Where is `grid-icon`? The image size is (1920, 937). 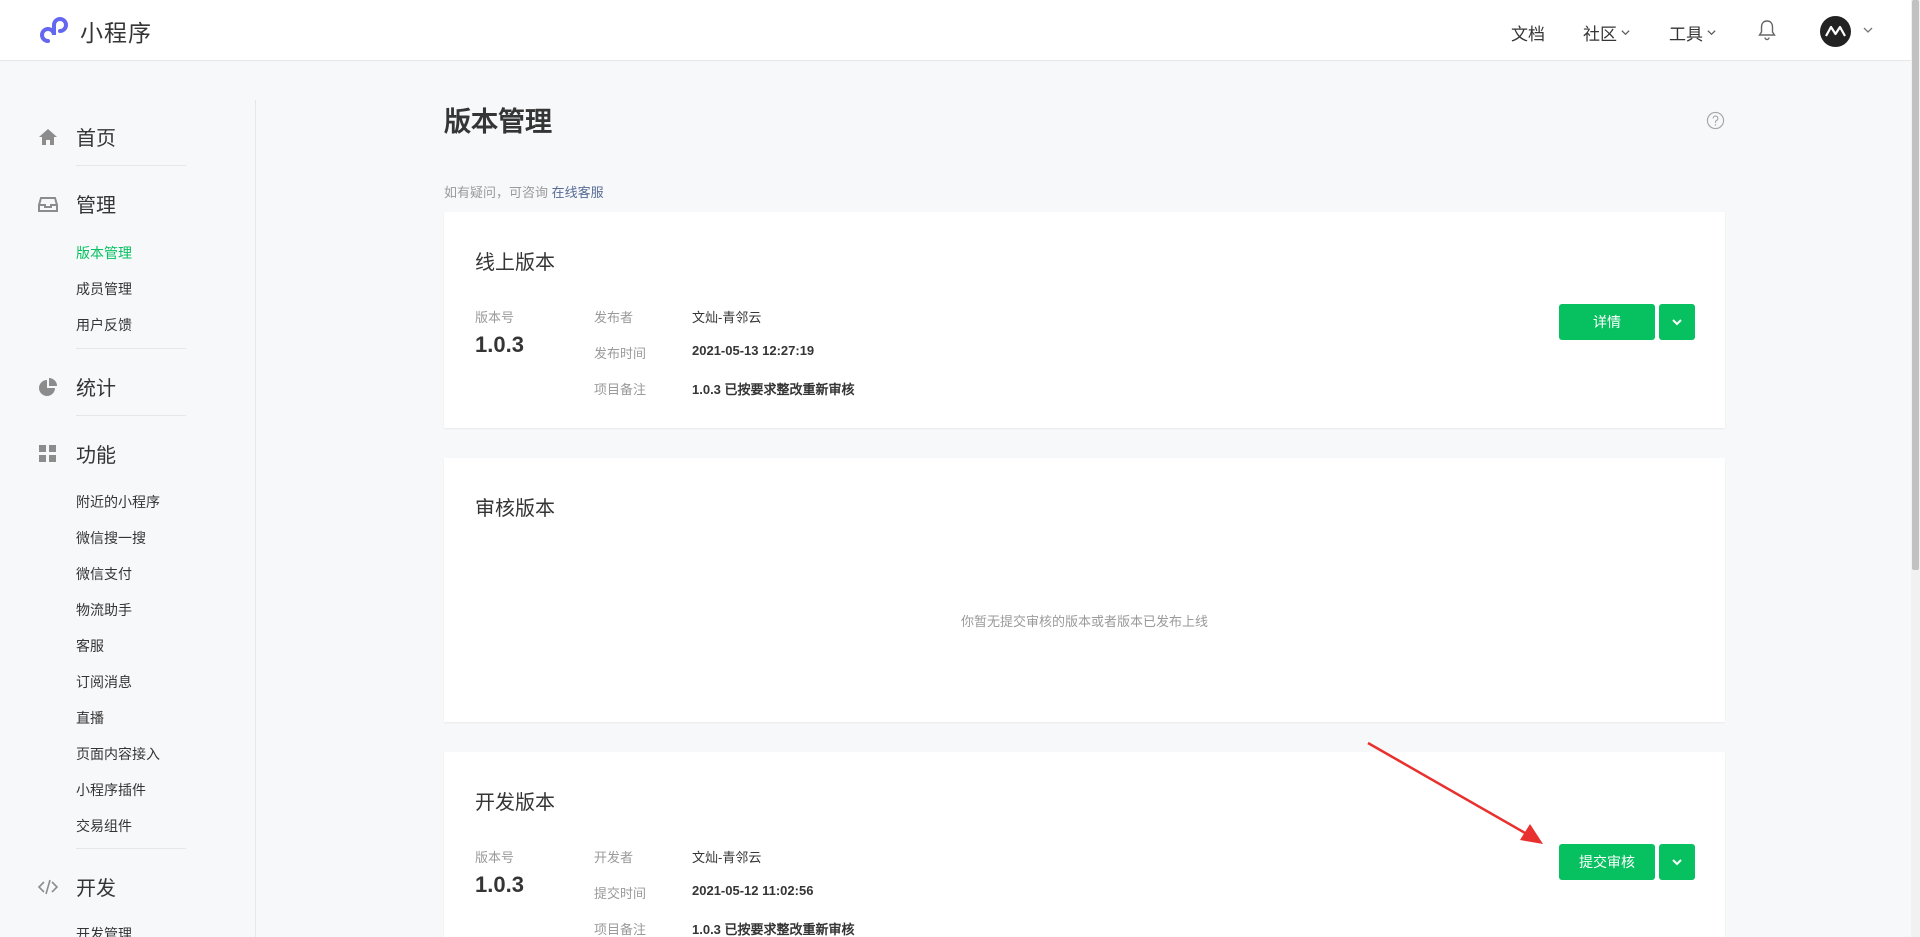 grid-icon is located at coordinates (47, 453).